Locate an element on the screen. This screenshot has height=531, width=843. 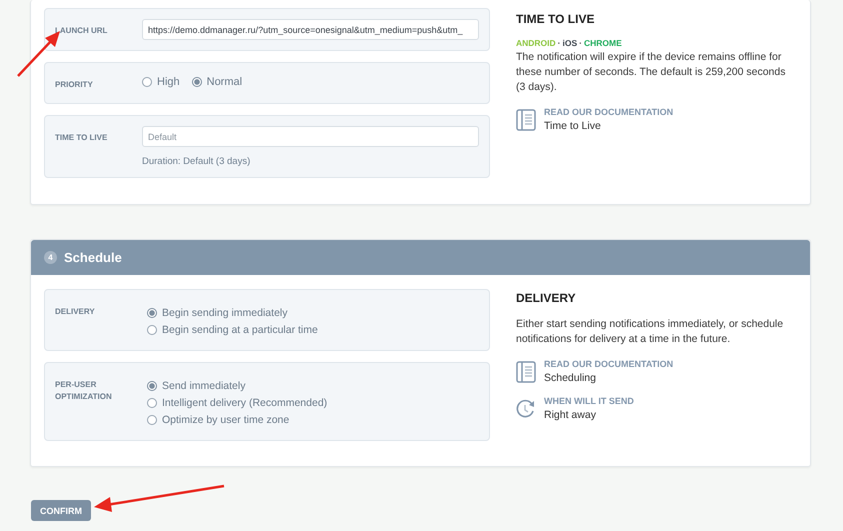
radio-option: Normal is located at coordinates (217, 82).